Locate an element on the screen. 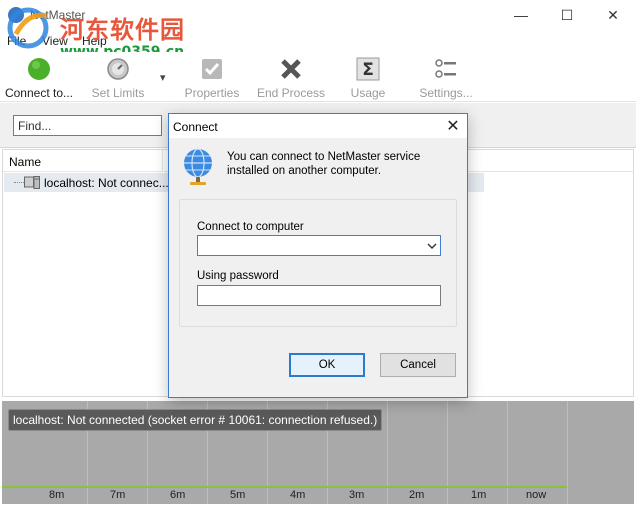 The height and width of the screenshot is (506, 636). dialog-close-button: ✕ is located at coordinates (453, 126).